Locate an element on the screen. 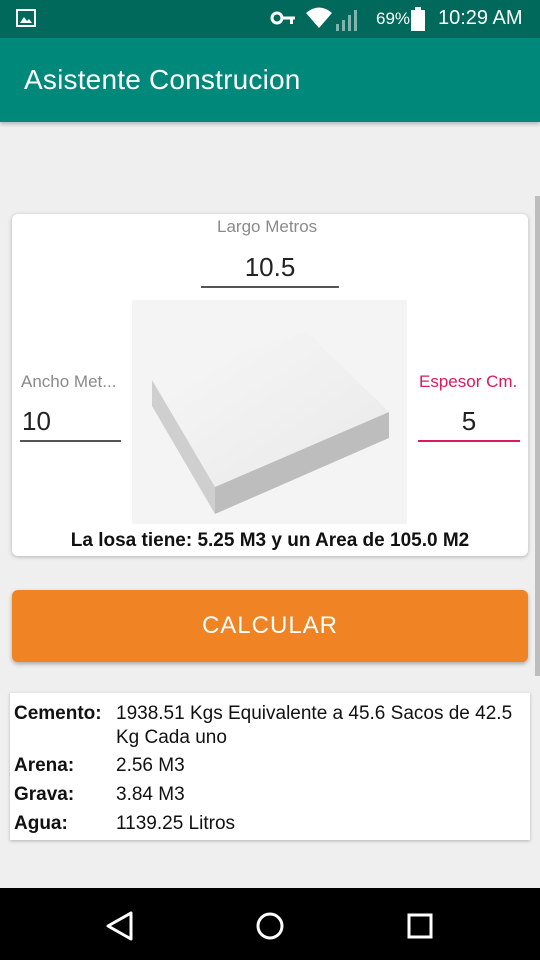 The height and width of the screenshot is (960, 540). home-icon is located at coordinates (270, 926).